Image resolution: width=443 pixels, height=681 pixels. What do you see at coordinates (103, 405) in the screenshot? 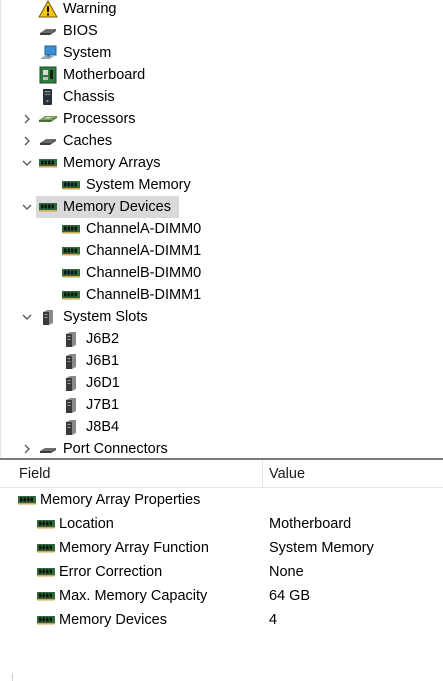
I see `tree-item-label: J7B1` at bounding box center [103, 405].